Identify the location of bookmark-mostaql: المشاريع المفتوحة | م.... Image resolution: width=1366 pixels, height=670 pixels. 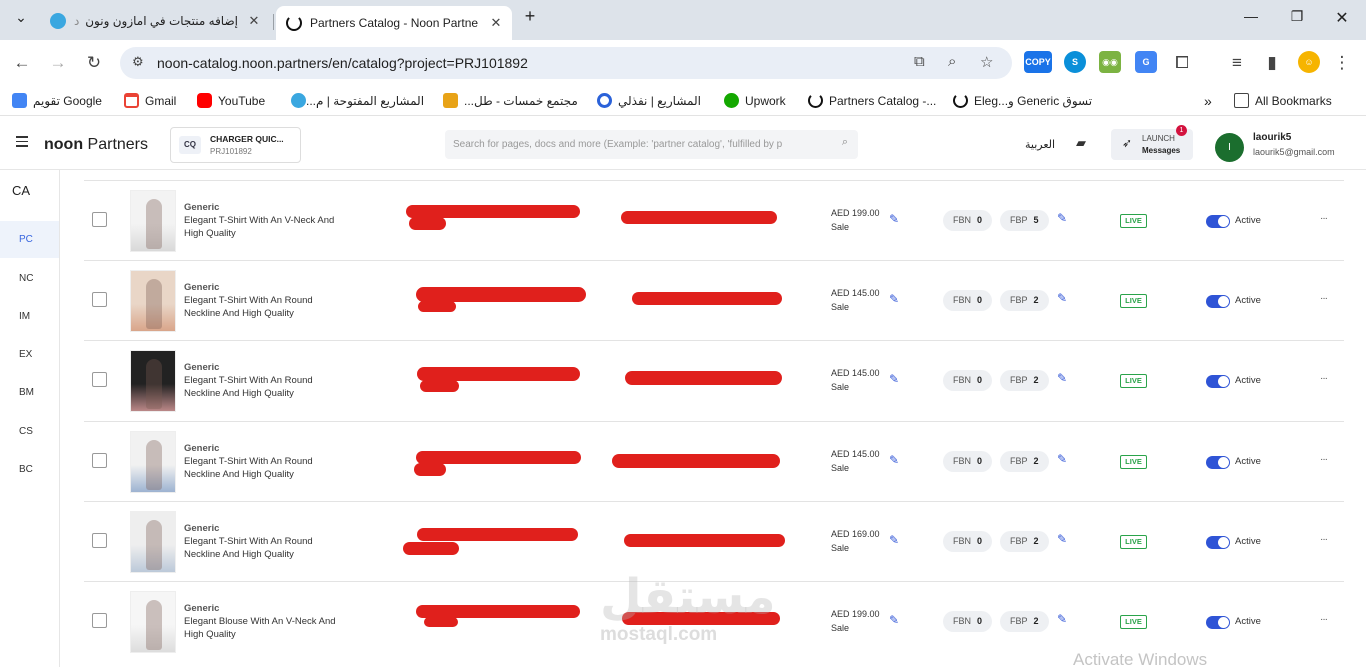
(354, 100).